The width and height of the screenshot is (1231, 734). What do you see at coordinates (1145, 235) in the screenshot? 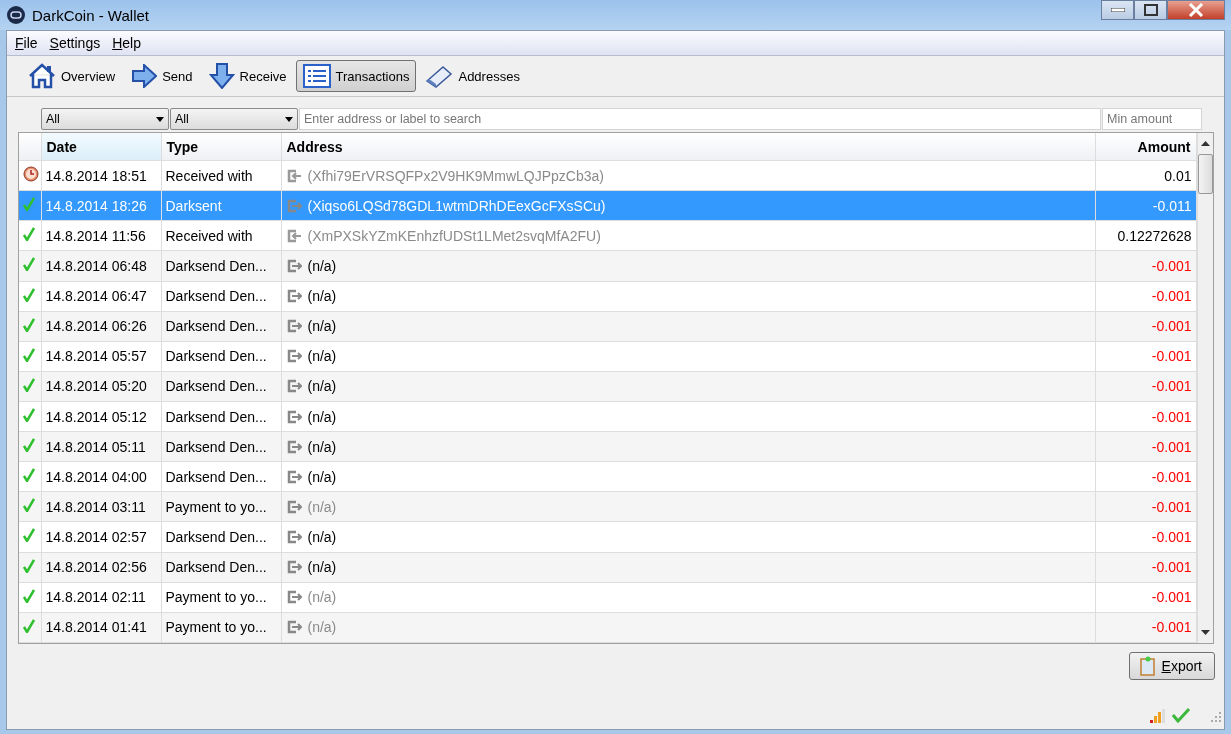
I see `amount-cell: 0.12272628` at bounding box center [1145, 235].